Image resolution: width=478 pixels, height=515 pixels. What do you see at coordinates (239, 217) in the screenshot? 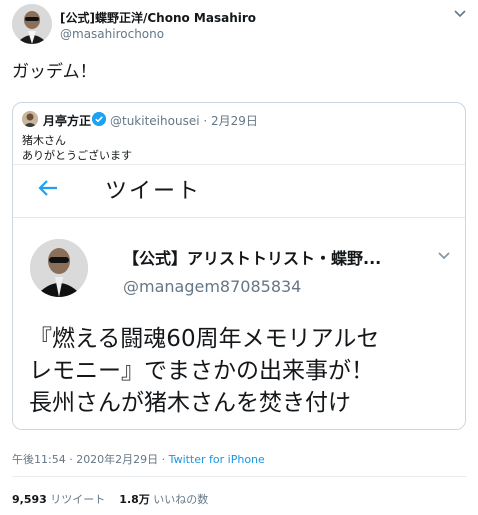
I see `image-header-divider` at bounding box center [239, 217].